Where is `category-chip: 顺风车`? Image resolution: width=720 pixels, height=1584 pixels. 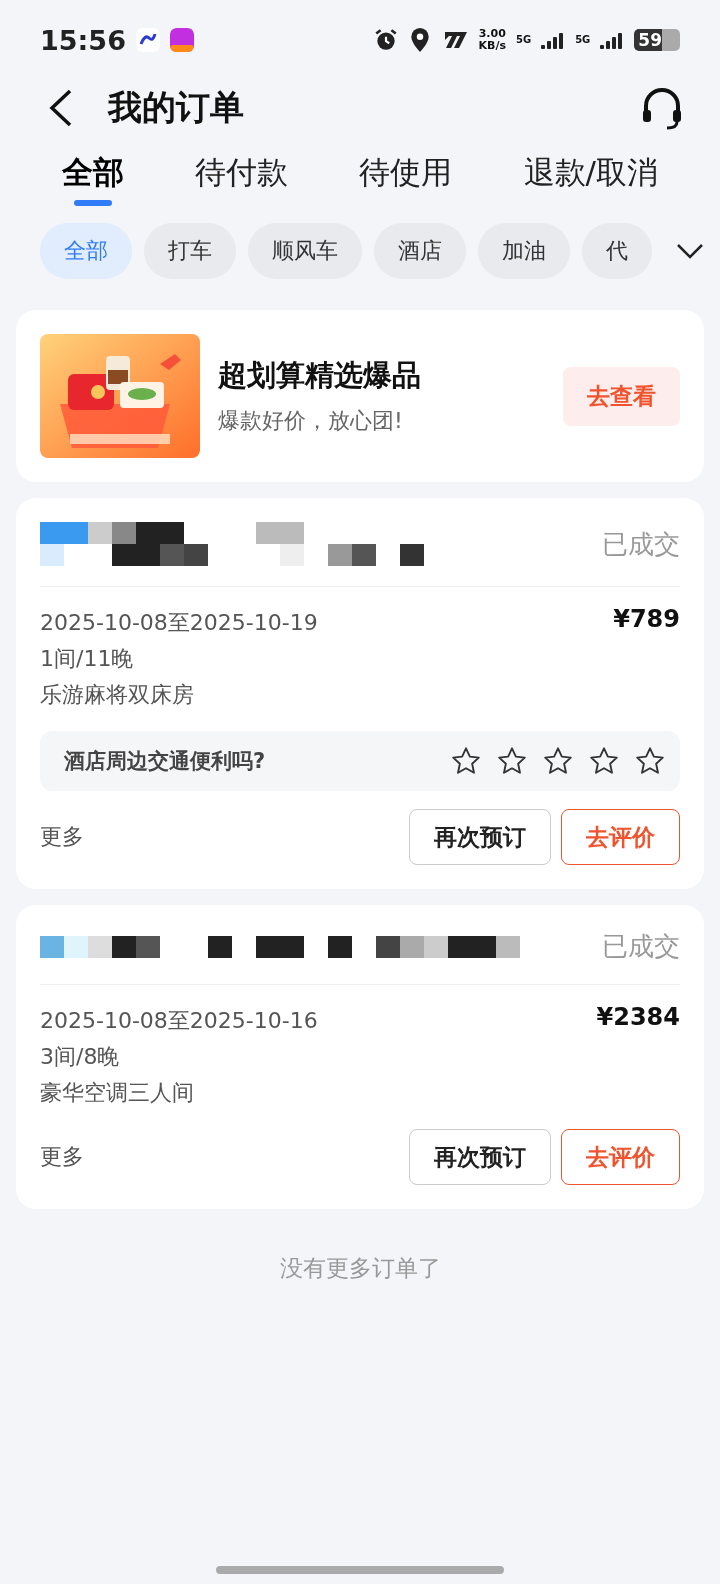
category-chip: 顺风车 is located at coordinates (305, 251).